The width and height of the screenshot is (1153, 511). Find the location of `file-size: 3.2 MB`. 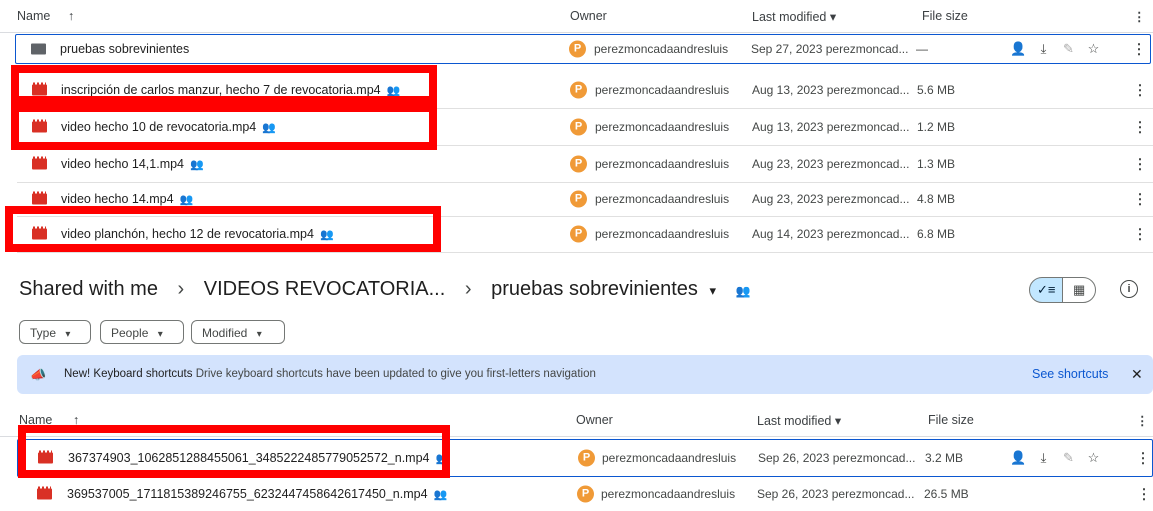

file-size: 3.2 MB is located at coordinates (944, 458).